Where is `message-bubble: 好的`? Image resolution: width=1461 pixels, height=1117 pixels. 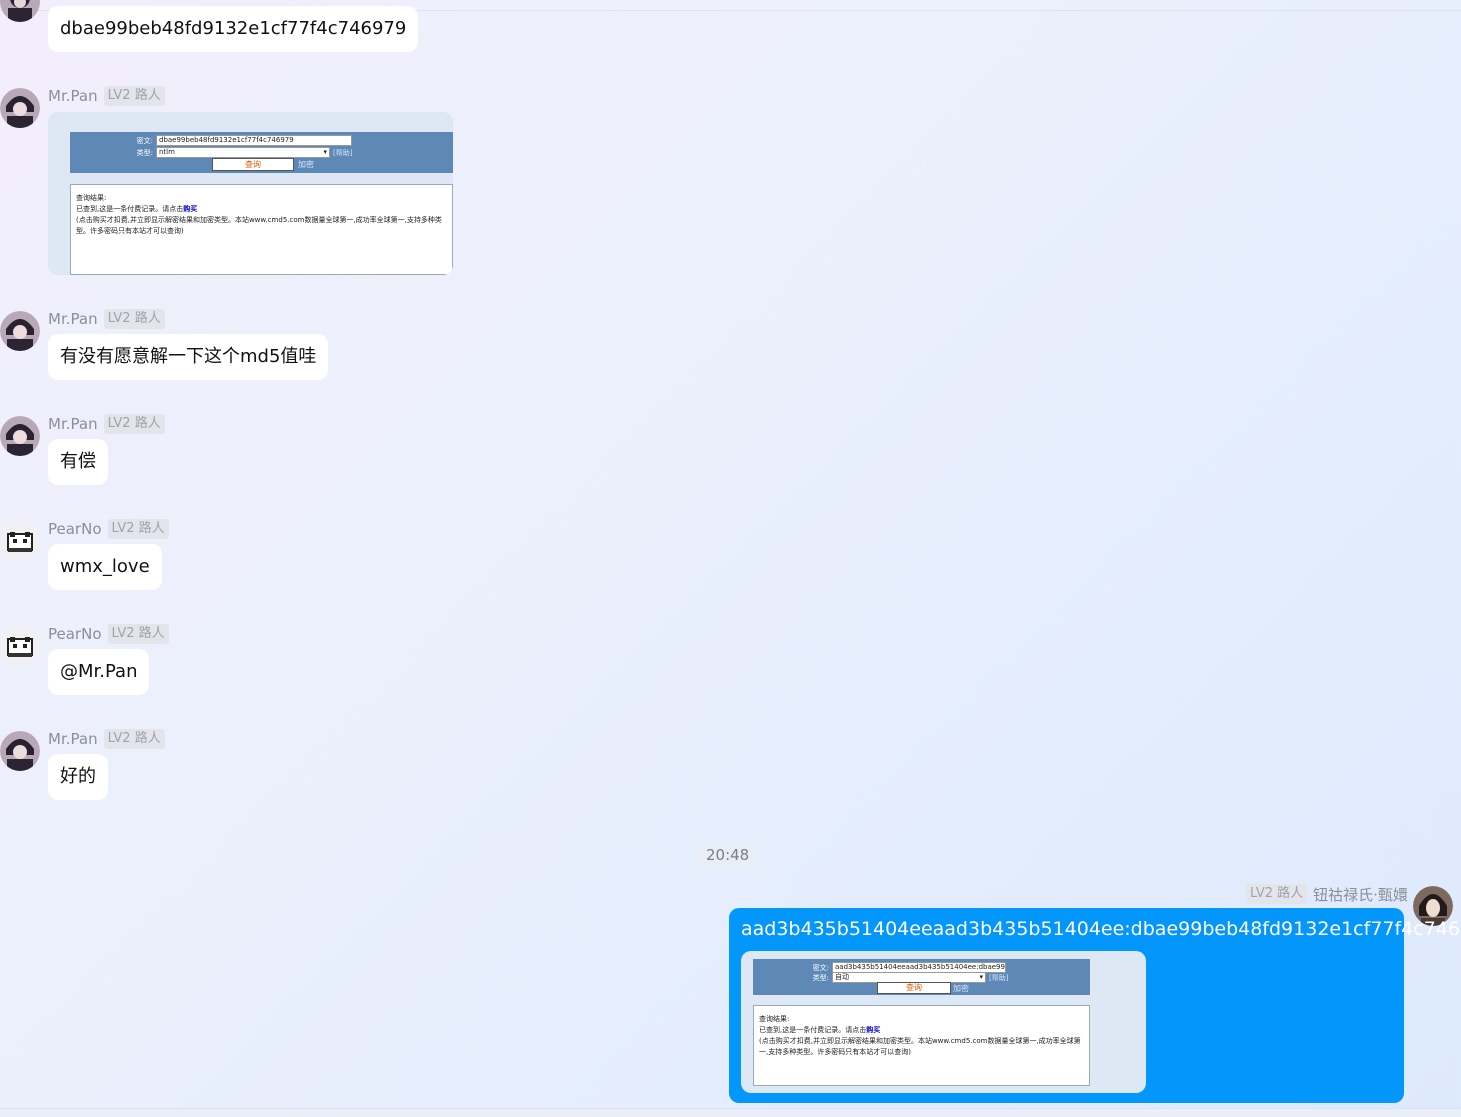 message-bubble: 好的 is located at coordinates (78, 777).